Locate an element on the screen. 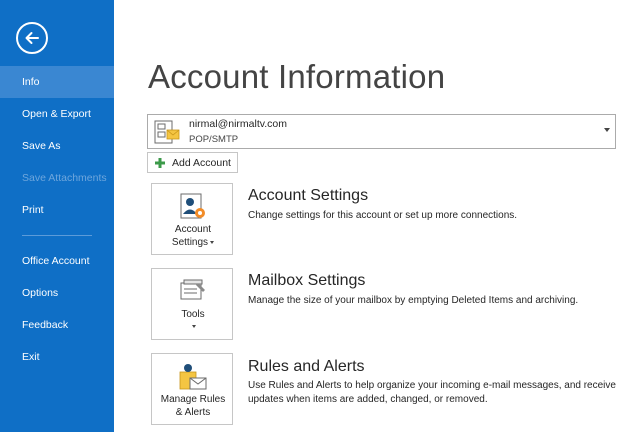 The height and width of the screenshot is (432, 640). nav-item-print: Print is located at coordinates (57, 210).